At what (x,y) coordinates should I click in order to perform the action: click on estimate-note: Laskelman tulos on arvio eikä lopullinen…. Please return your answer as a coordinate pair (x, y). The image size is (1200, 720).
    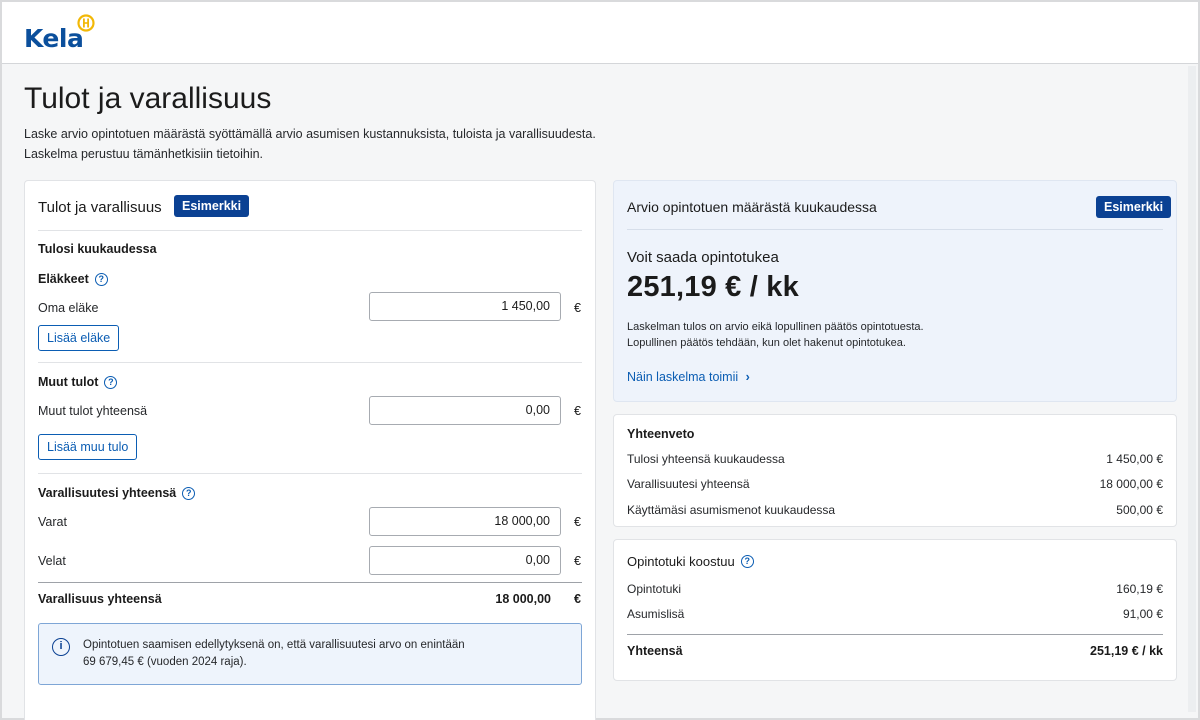
    Looking at the image, I should click on (887, 335).